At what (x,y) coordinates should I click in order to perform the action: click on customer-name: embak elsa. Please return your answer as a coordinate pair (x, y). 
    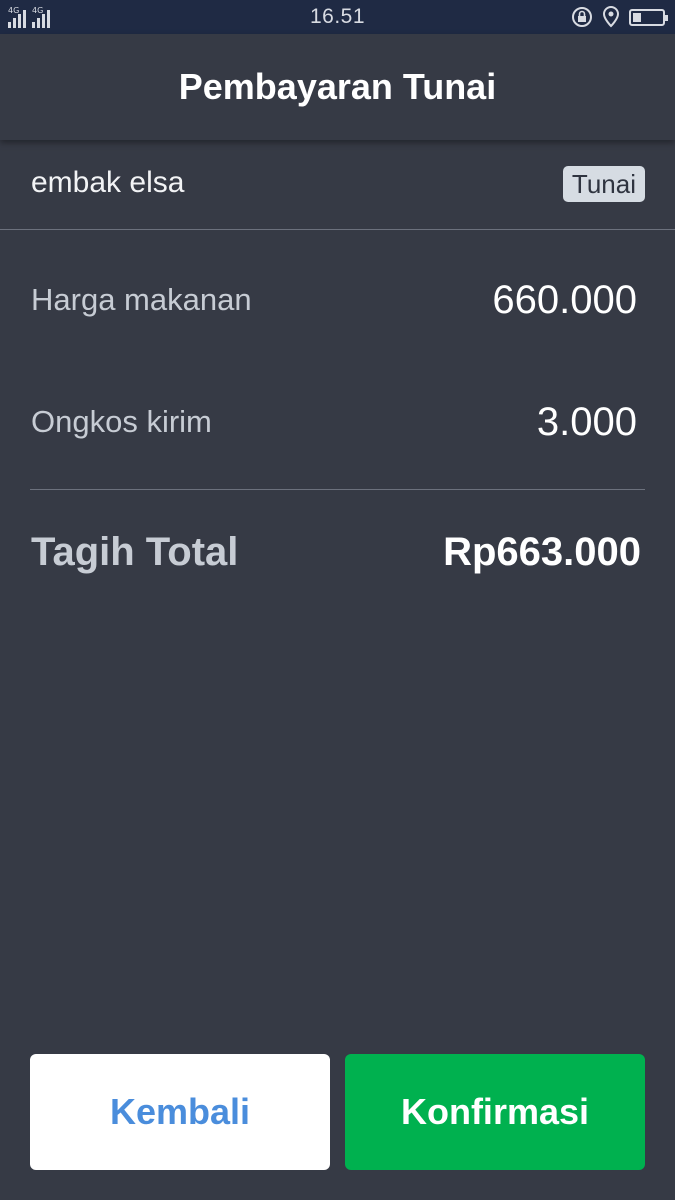
    Looking at the image, I should click on (108, 182).